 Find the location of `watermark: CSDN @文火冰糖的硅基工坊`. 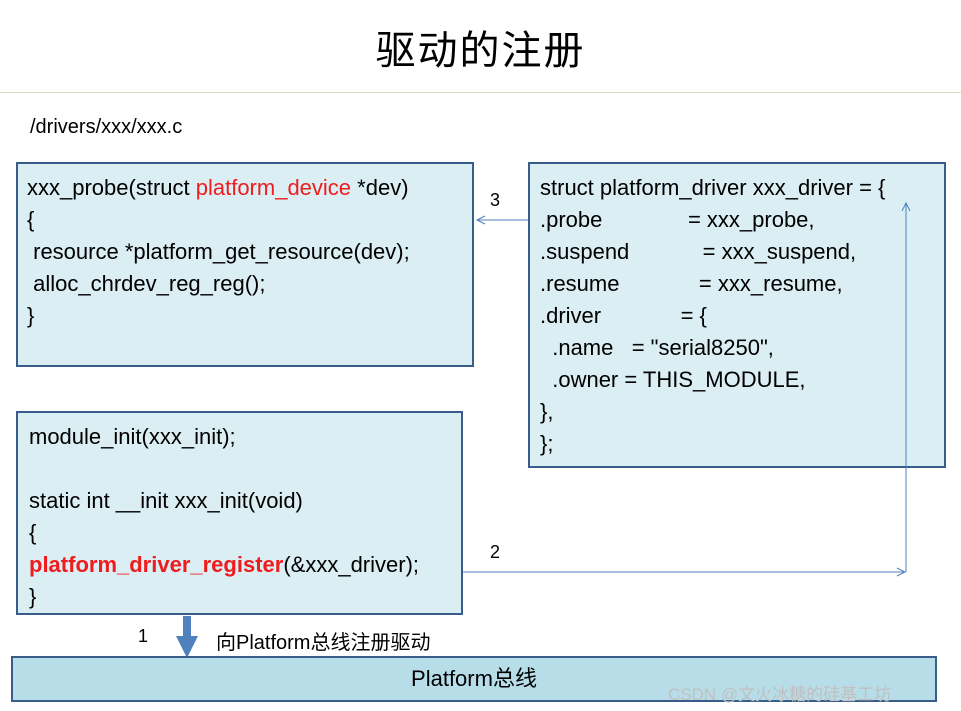

watermark: CSDN @文火冰糖的硅基工坊 is located at coordinates (780, 694).